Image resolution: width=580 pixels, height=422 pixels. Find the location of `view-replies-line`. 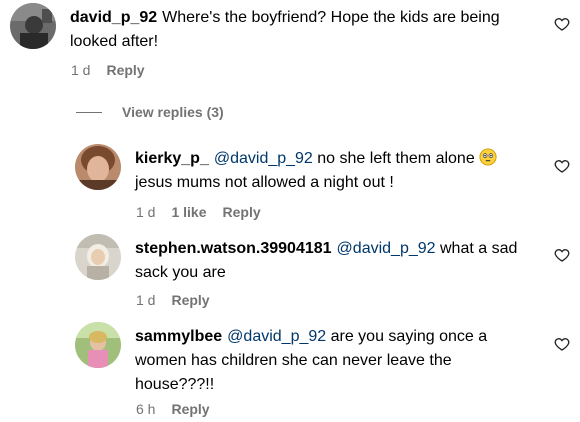

view-replies-line is located at coordinates (89, 112).